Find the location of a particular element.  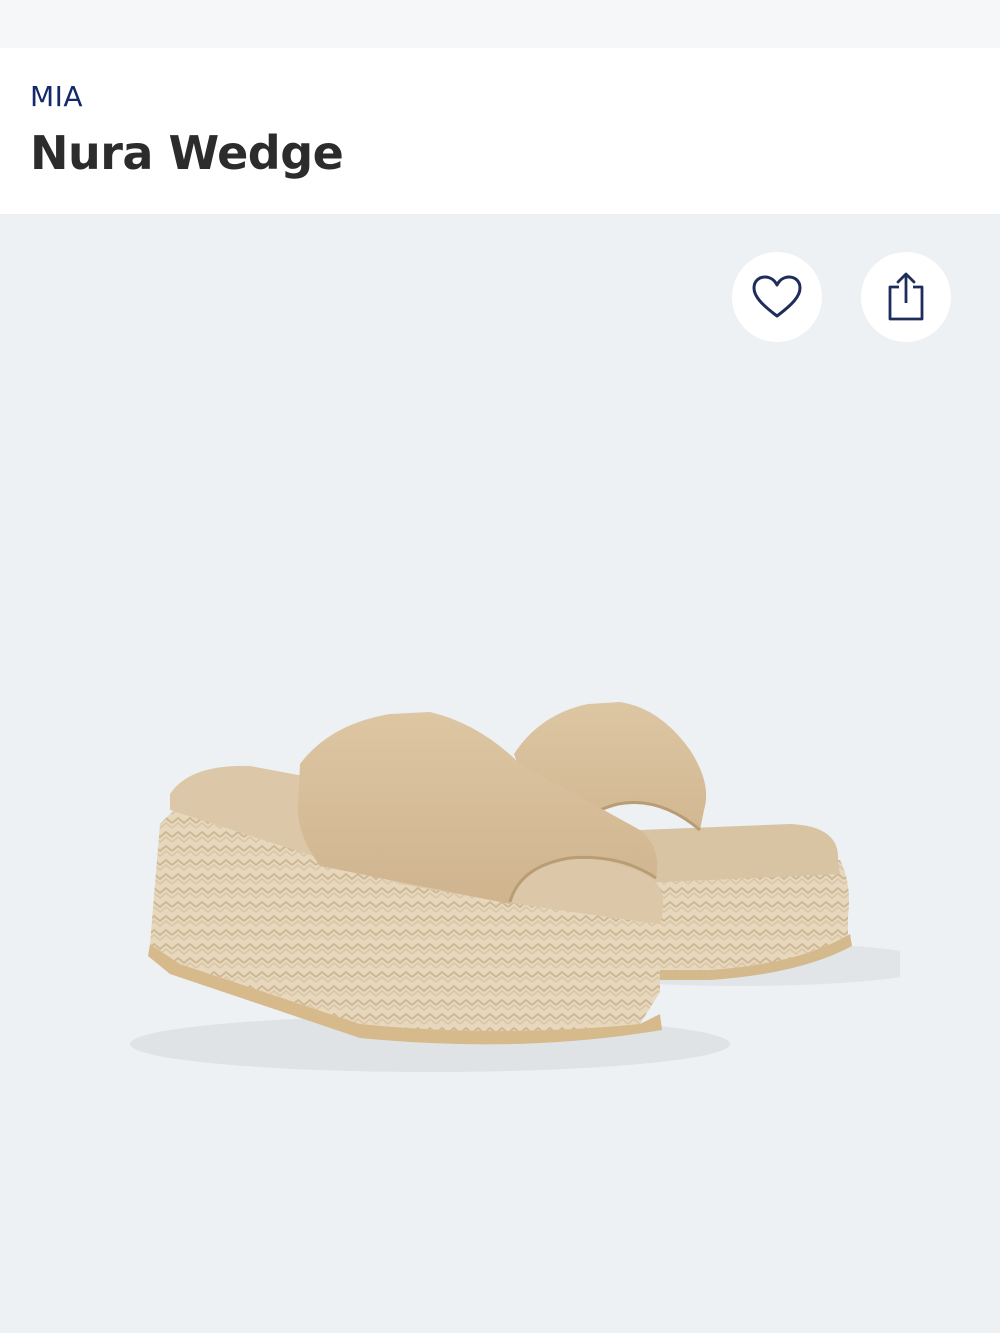

share-button is located at coordinates (906, 297).